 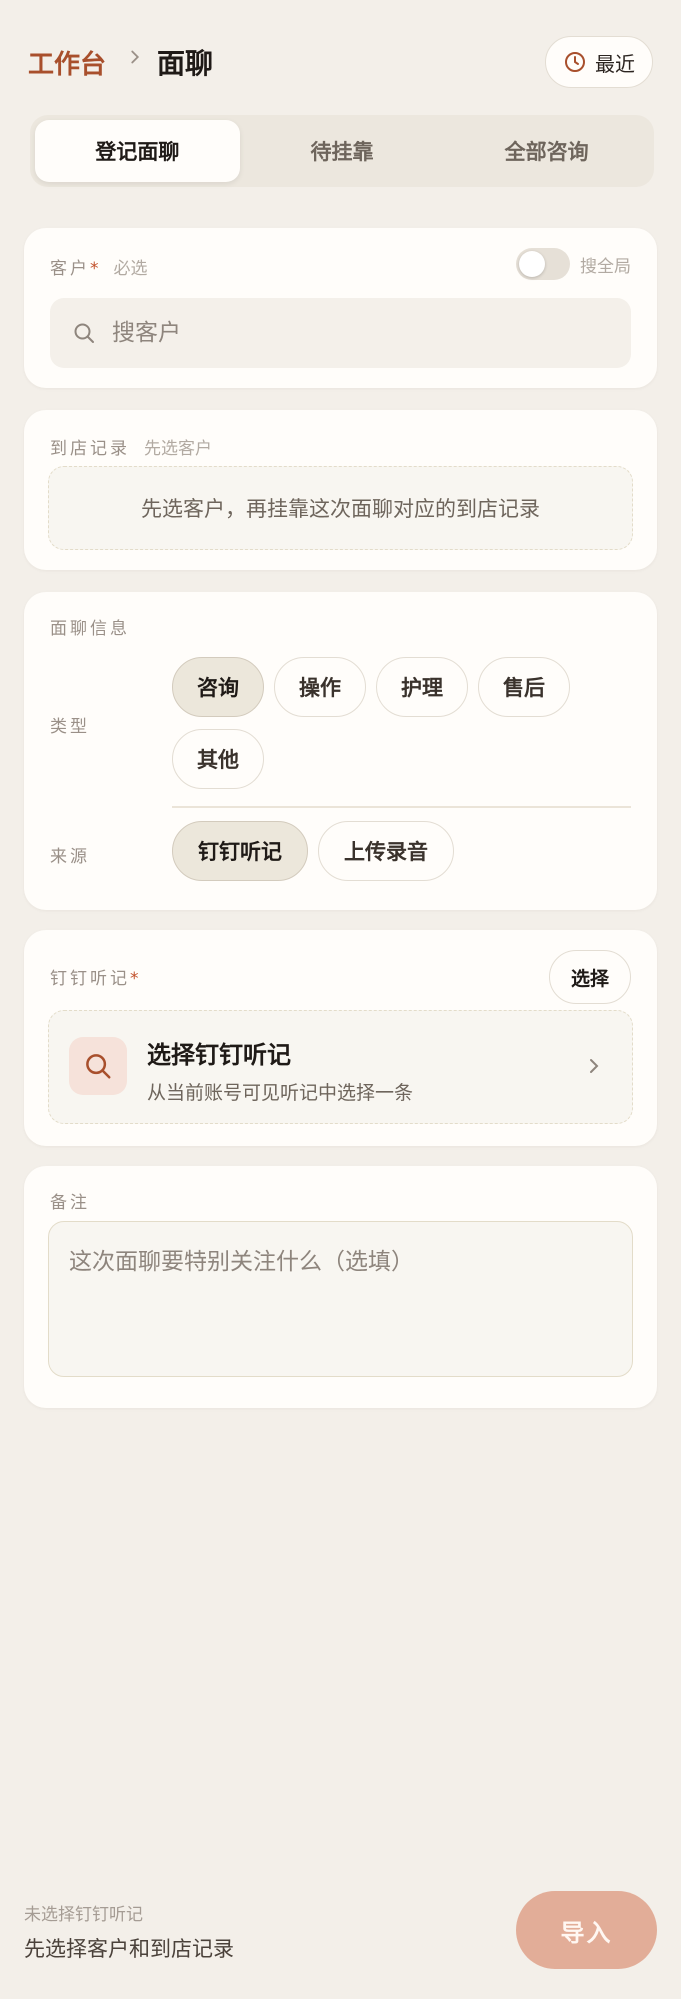 I want to click on tab-pending-link: 待挂靠, so click(x=342, y=151).